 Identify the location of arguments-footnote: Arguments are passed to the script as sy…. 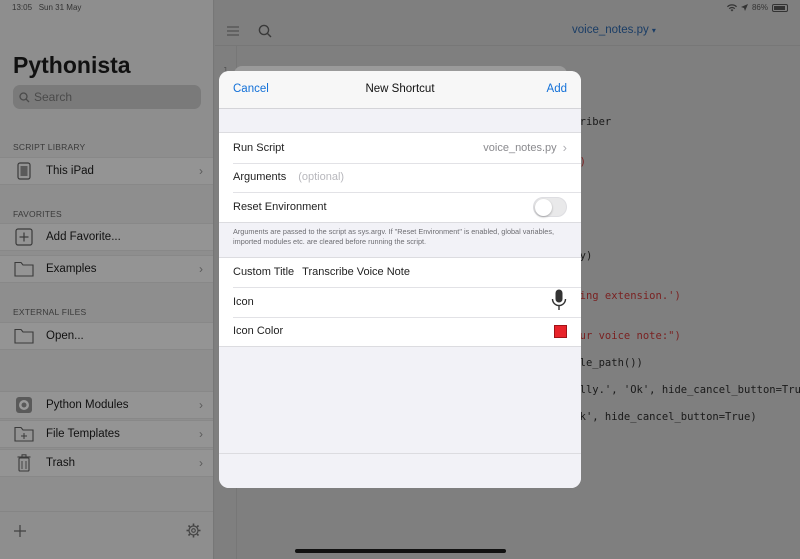
(393, 236).